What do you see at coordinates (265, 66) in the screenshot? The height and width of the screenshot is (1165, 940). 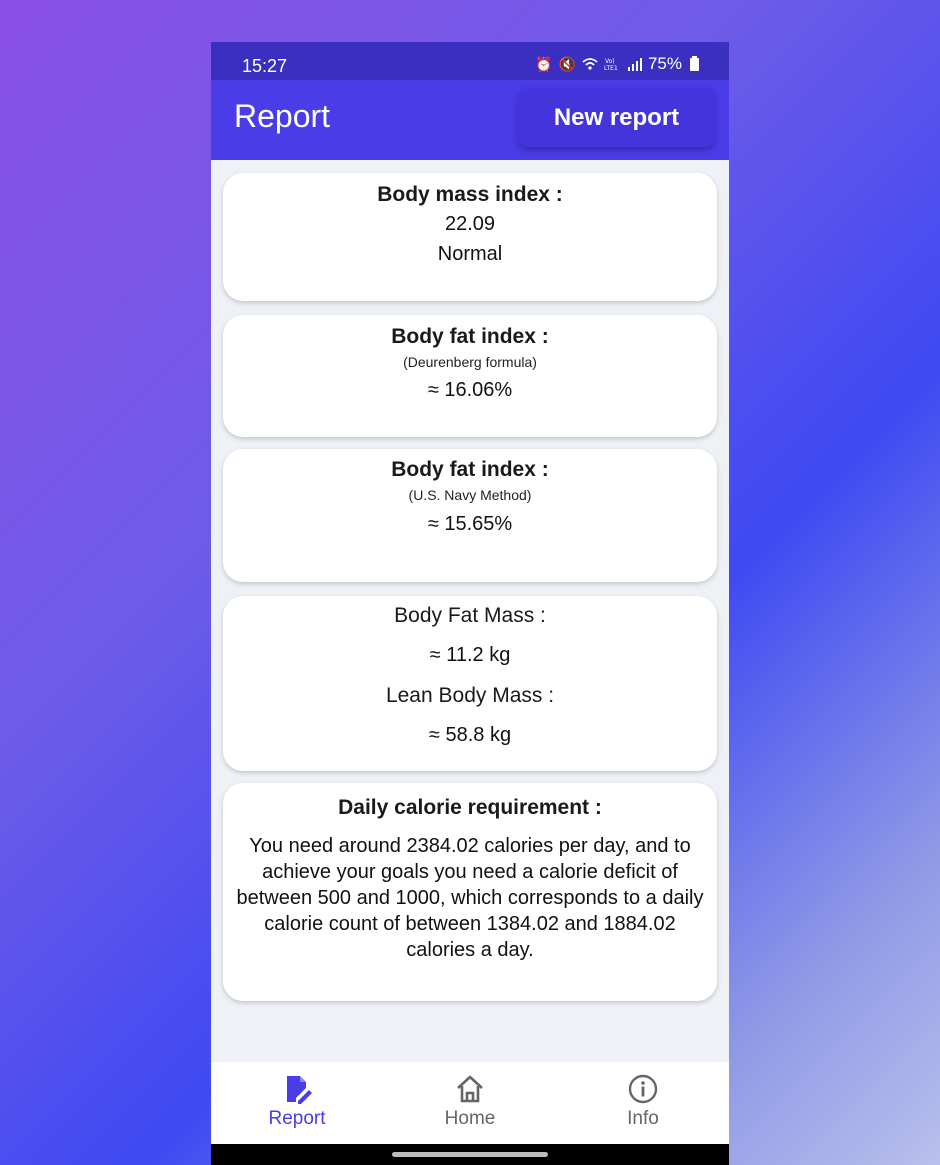 I see `status-time: 15:27` at bounding box center [265, 66].